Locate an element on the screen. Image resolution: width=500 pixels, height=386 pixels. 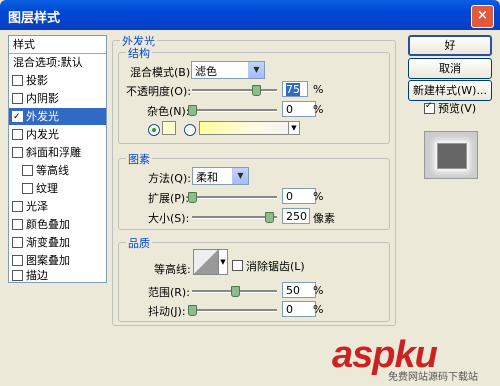
size-label: 大小(S): is located at coordinates (169, 218).